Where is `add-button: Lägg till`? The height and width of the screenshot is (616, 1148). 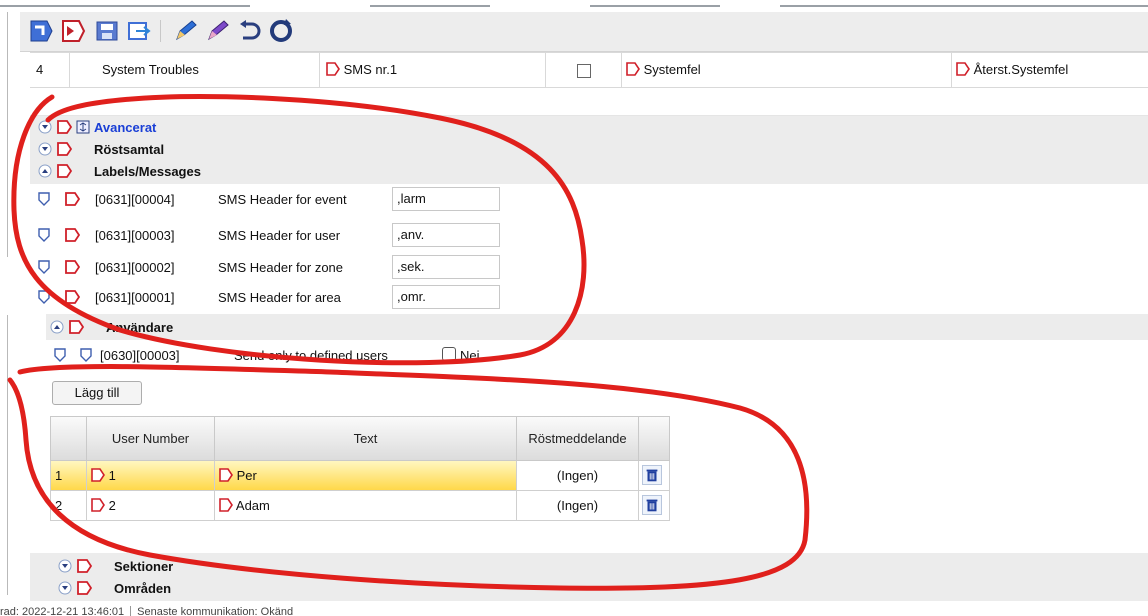 add-button: Lägg till is located at coordinates (97, 393).